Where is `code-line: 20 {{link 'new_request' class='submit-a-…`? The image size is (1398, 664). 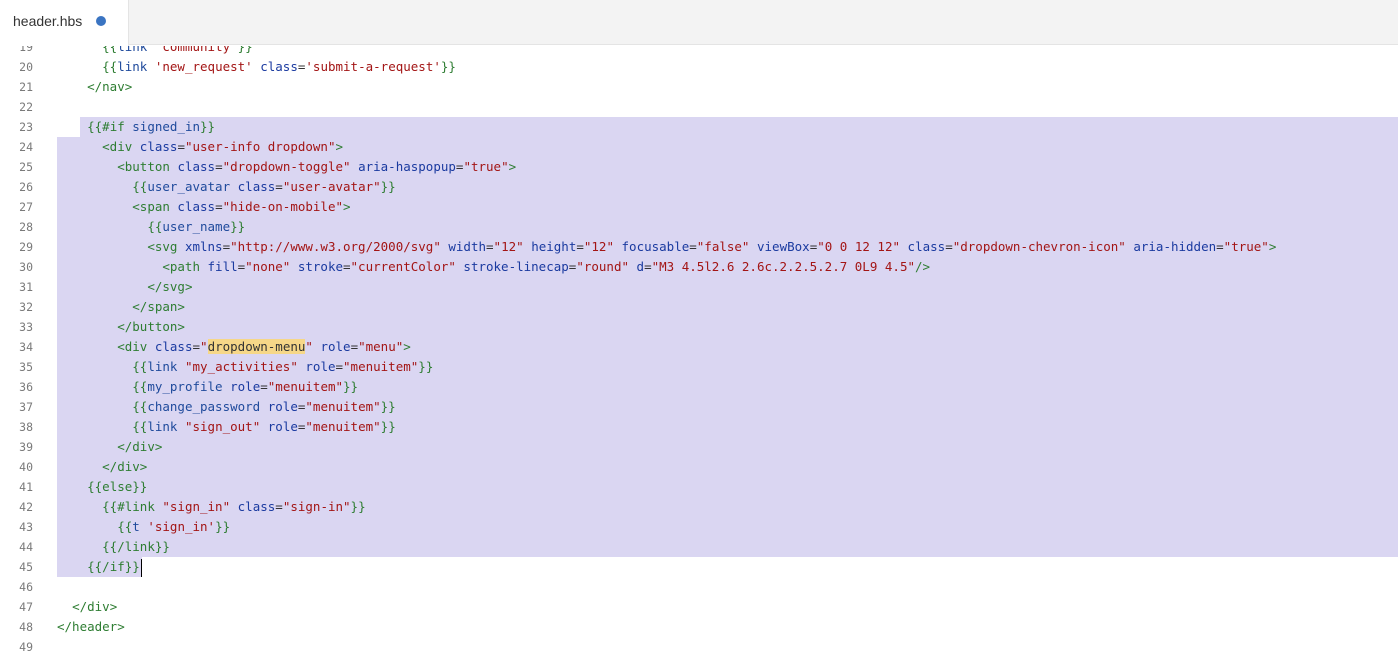 code-line: 20 {{link 'new_request' class='submit-a-… is located at coordinates (699, 67).